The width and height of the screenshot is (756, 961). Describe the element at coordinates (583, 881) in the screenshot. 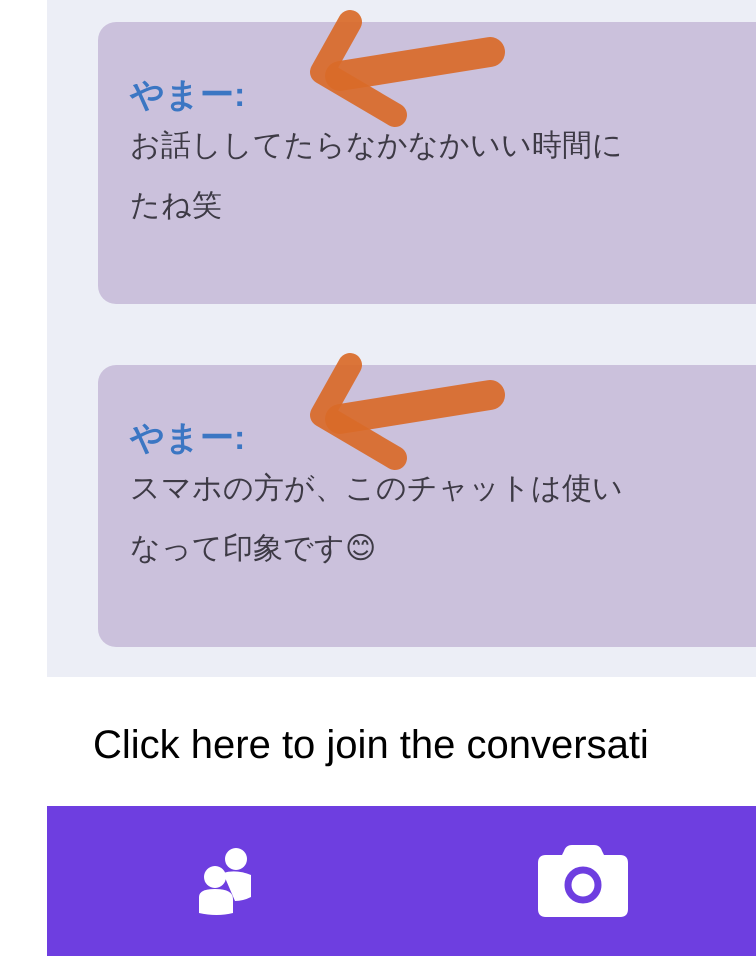

I see `camera-icon` at that location.